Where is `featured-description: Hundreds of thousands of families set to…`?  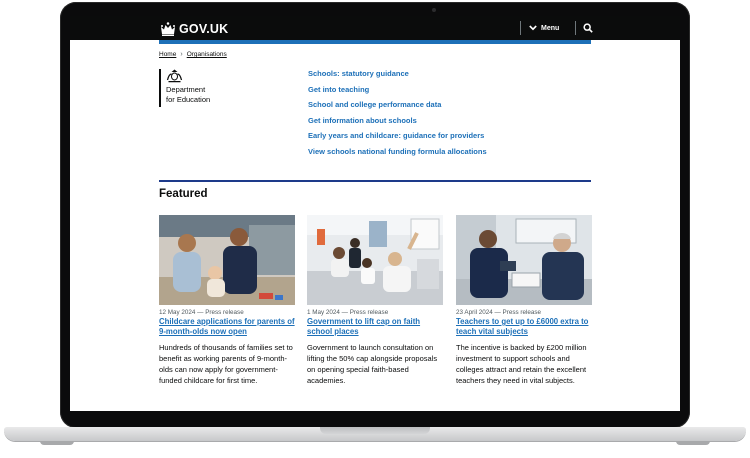
featured-description: Hundreds of thousands of families set to… is located at coordinates (226, 364).